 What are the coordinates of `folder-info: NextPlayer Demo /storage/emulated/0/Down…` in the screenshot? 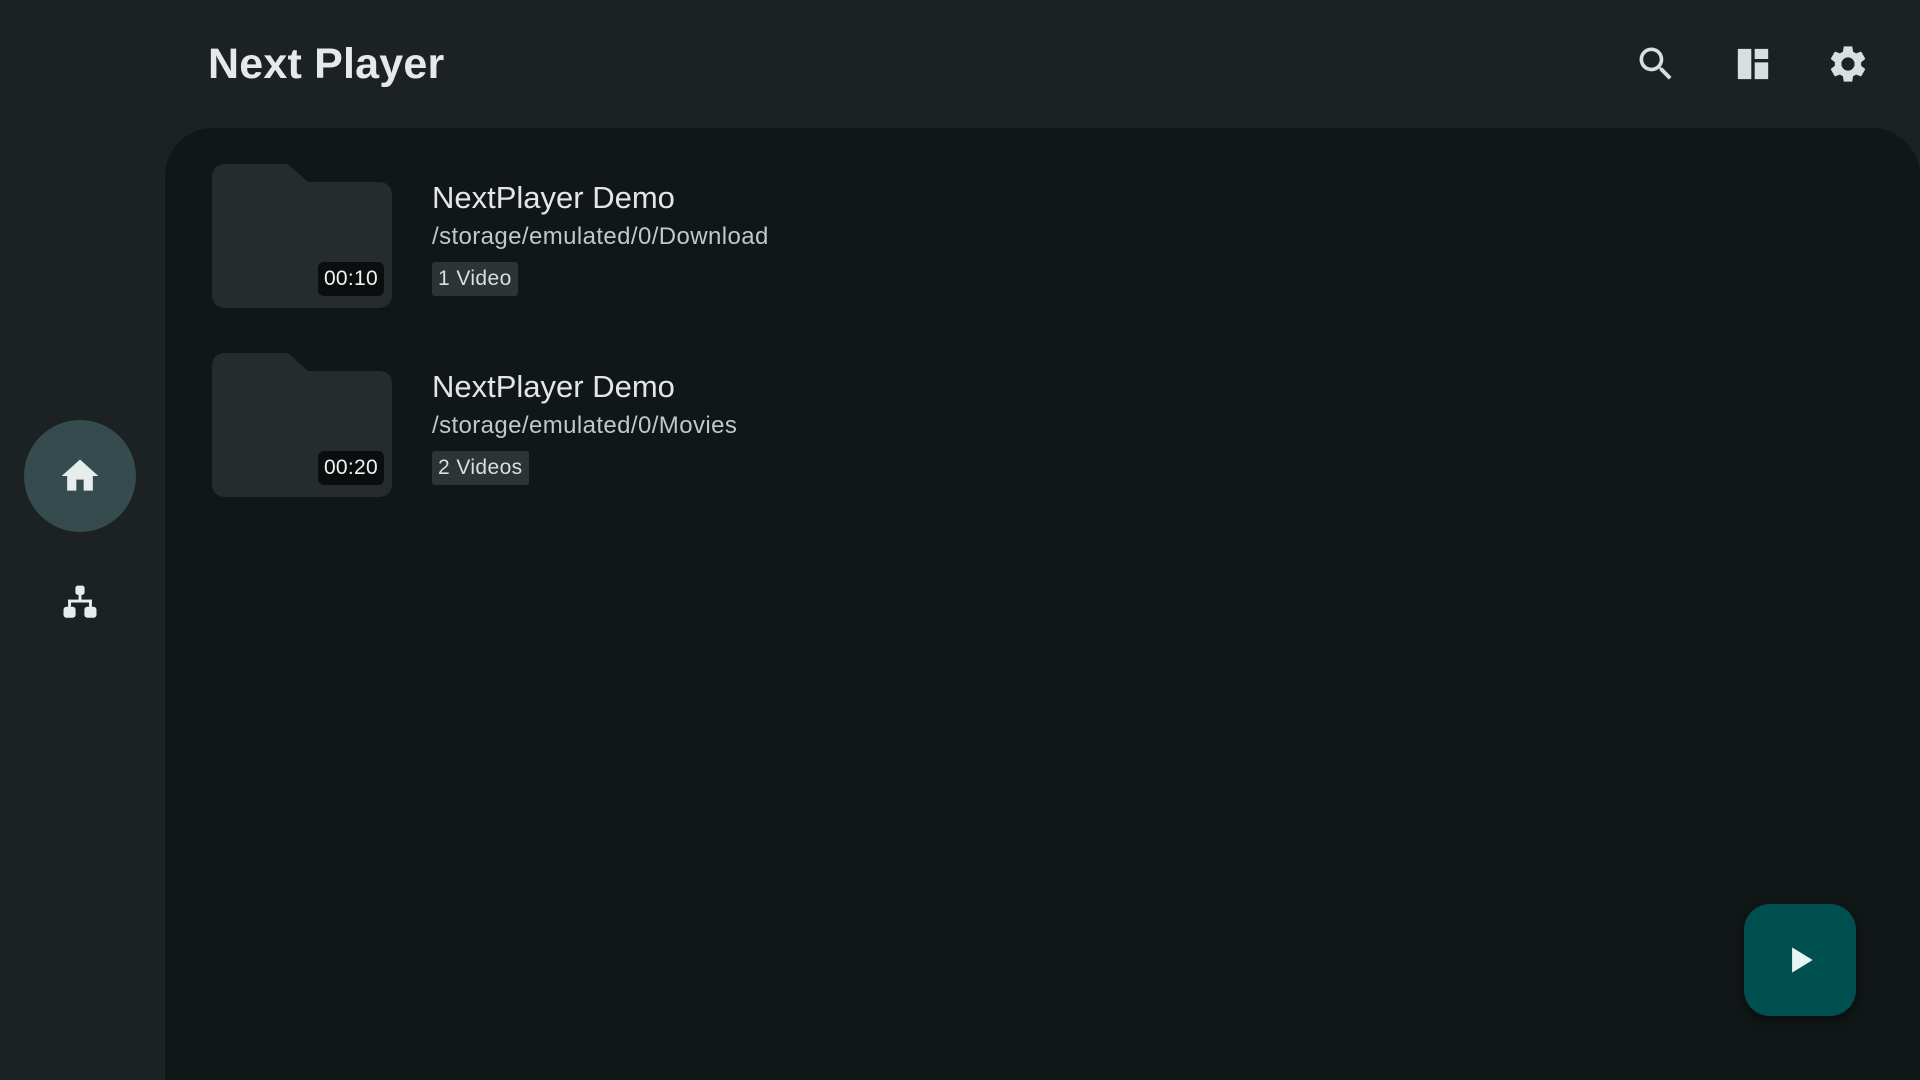 It's located at (600, 238).